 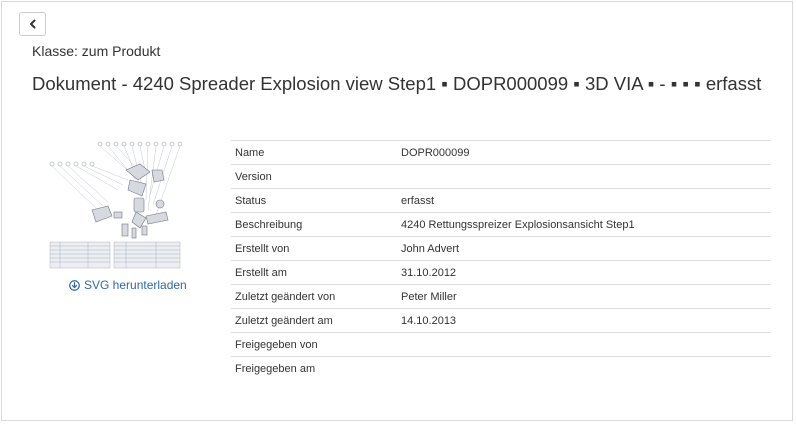 What do you see at coordinates (314, 296) in the screenshot?
I see `property-key: Zuletzt geändert von` at bounding box center [314, 296].